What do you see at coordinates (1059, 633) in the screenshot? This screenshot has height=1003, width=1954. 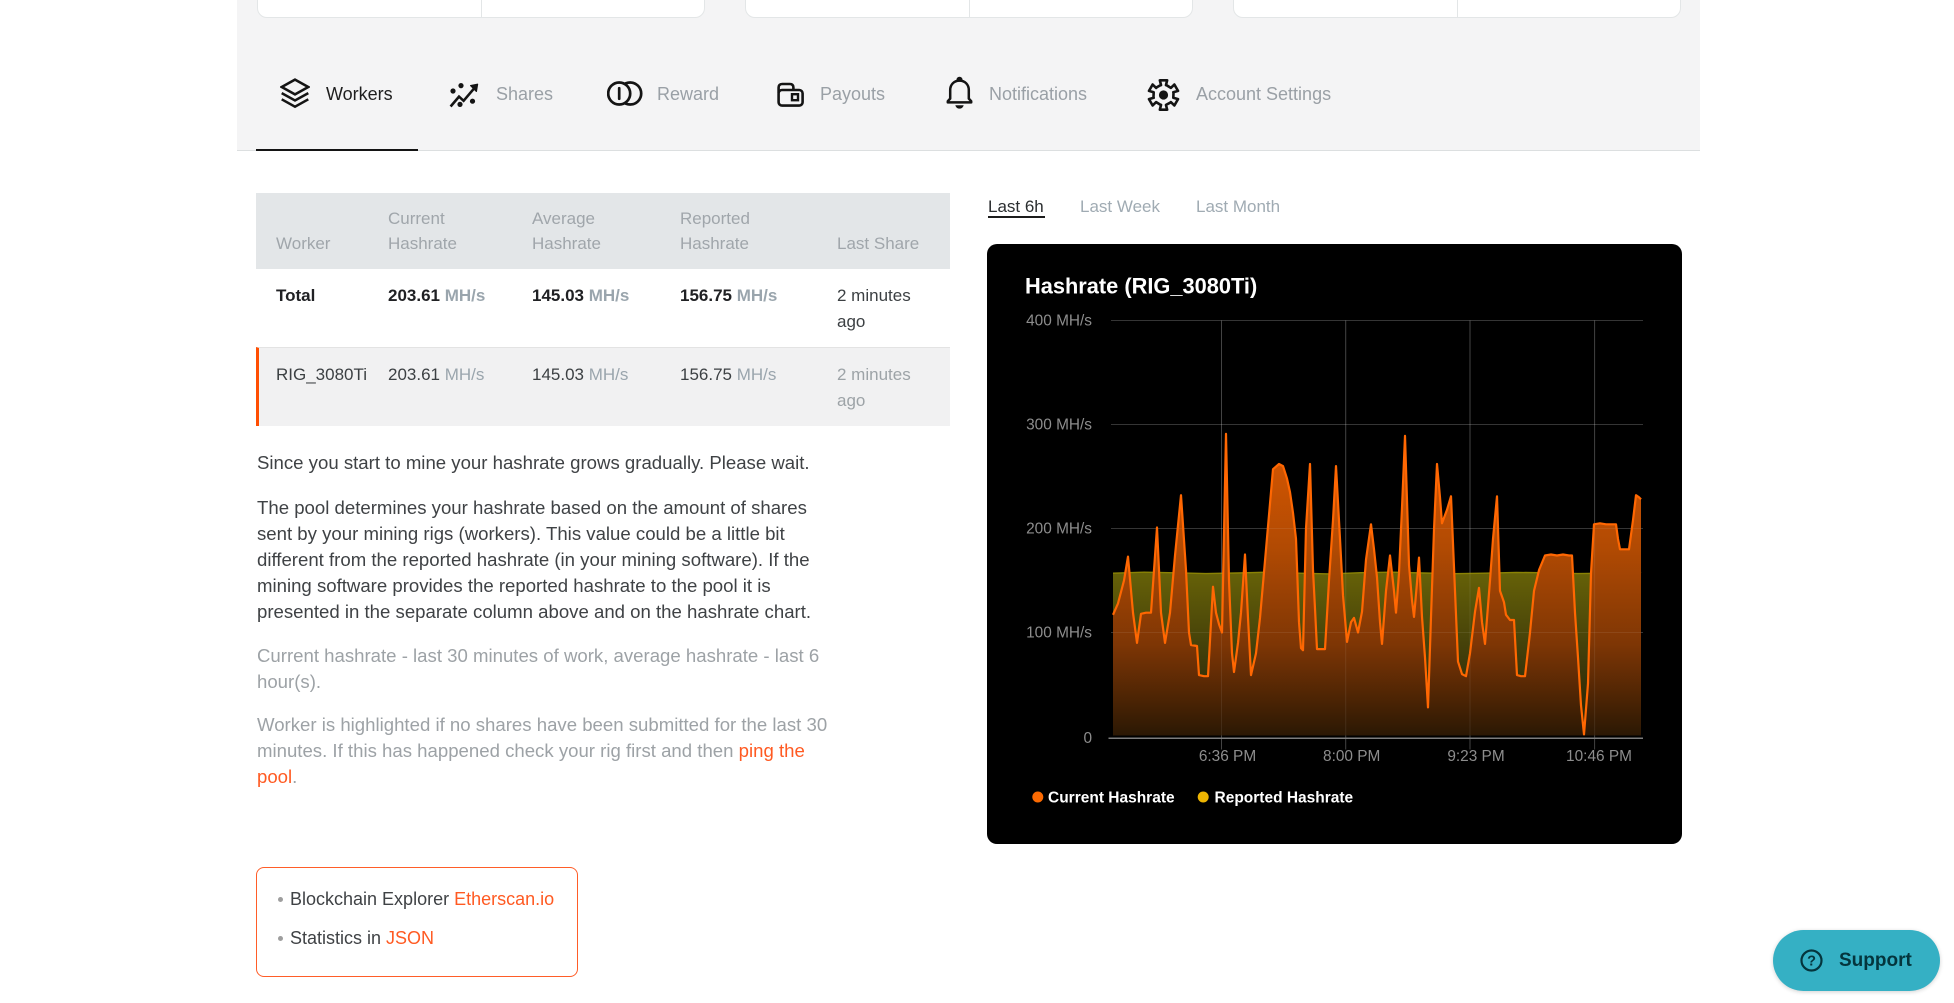 I see `svg-text: 100 MH/s` at bounding box center [1059, 633].